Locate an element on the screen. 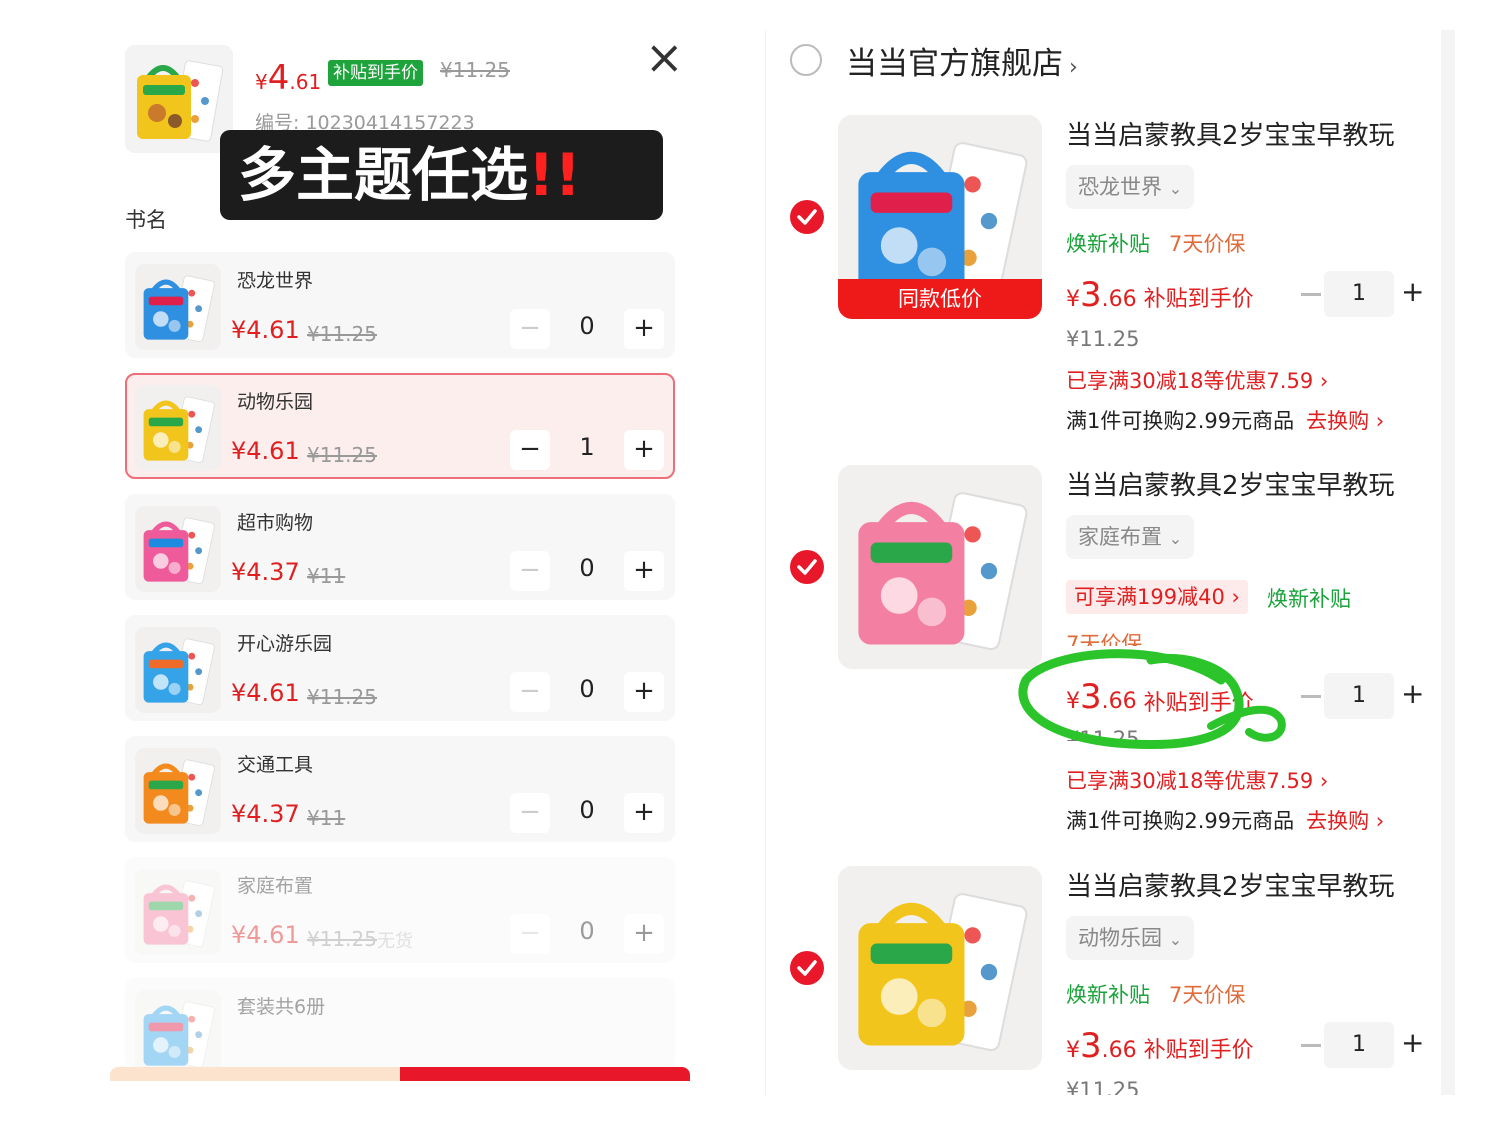 The image size is (1500, 1125). discount-info: 已享满30减18等优惠7.59 › is located at coordinates (1197, 380).